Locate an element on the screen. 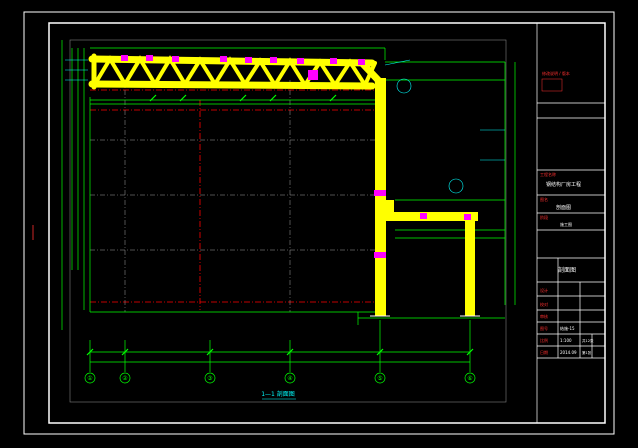 The image size is (638, 448). canopy-frame is located at coordinates (428, 258).